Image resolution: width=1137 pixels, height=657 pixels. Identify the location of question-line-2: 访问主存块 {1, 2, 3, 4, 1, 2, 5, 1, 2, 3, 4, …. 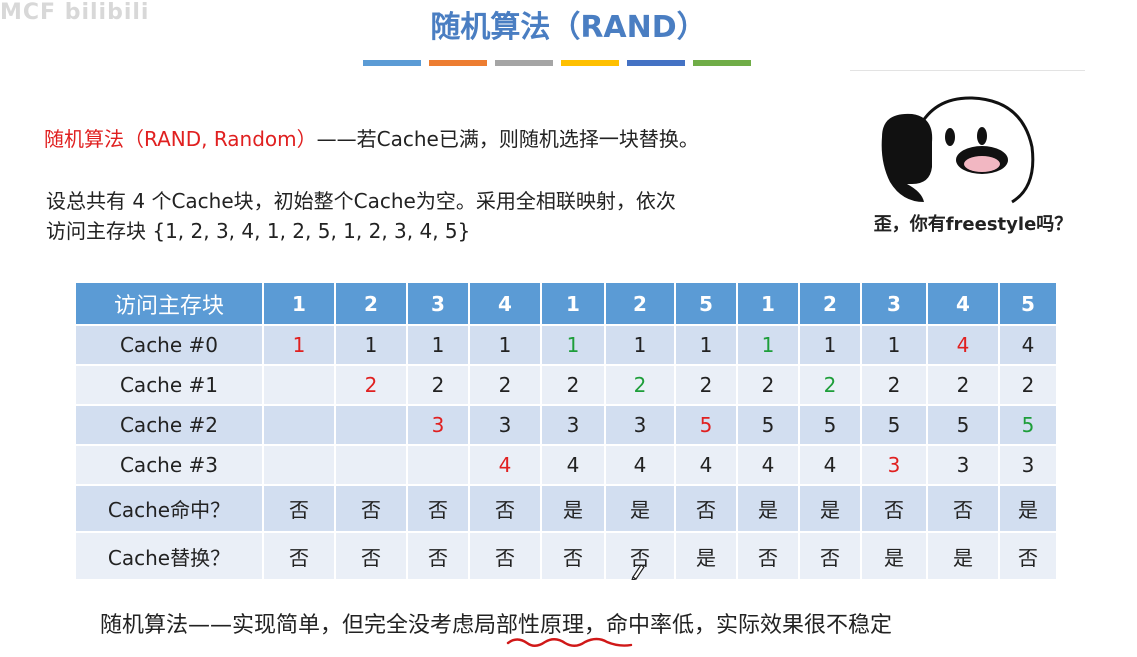
(258, 231).